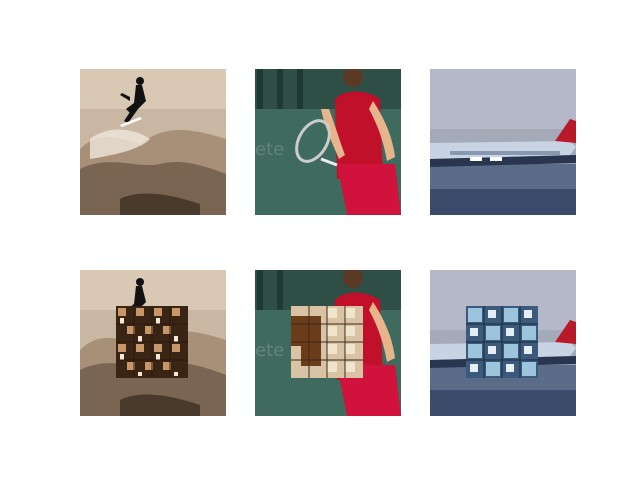 Image resolution: width=640 pixels, height=480 pixels. I want to click on image-surfer-patched, so click(153, 343).